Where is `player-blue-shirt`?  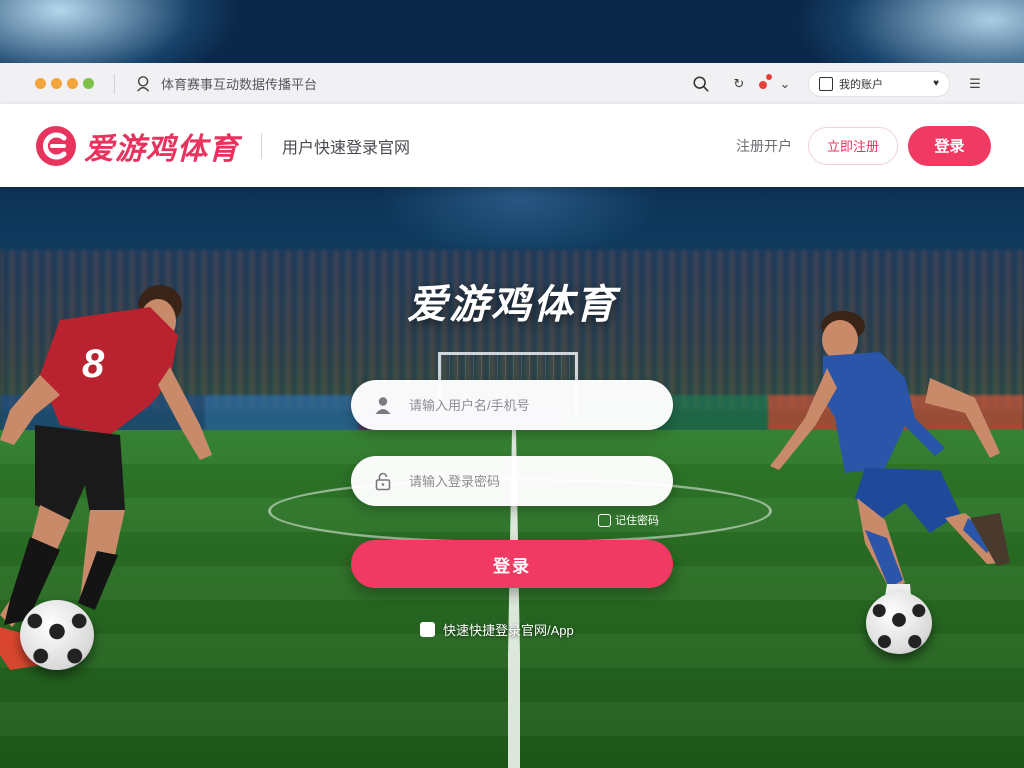
player-blue-shirt is located at coordinates (884, 412).